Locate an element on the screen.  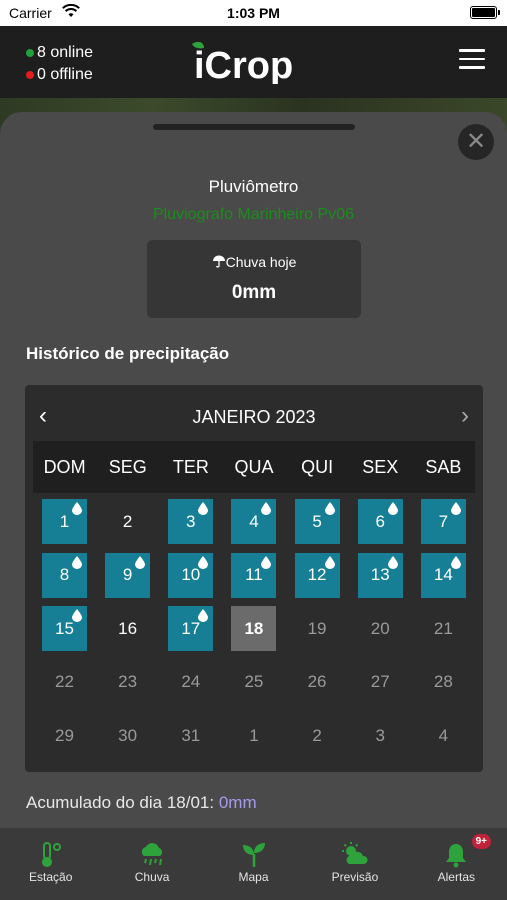
weekday-label: SEG is located at coordinates (127, 467).